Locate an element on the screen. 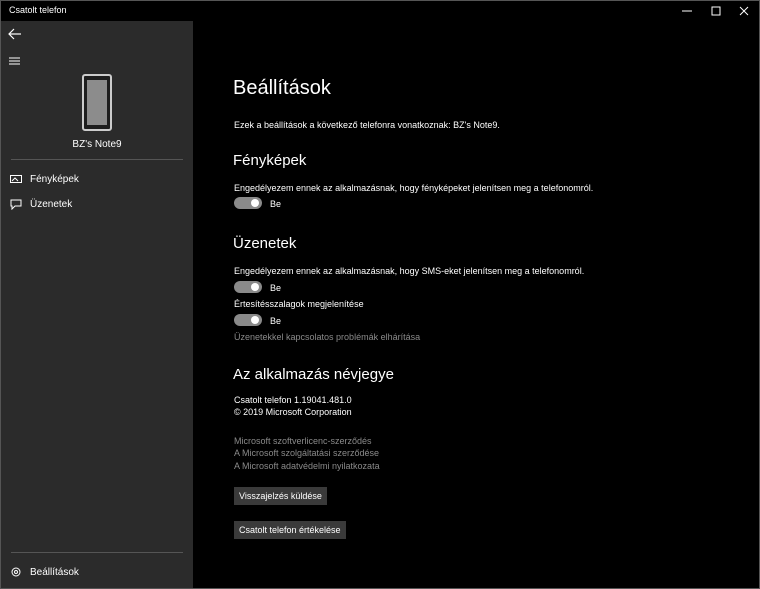  gear-icon is located at coordinates (16, 572).